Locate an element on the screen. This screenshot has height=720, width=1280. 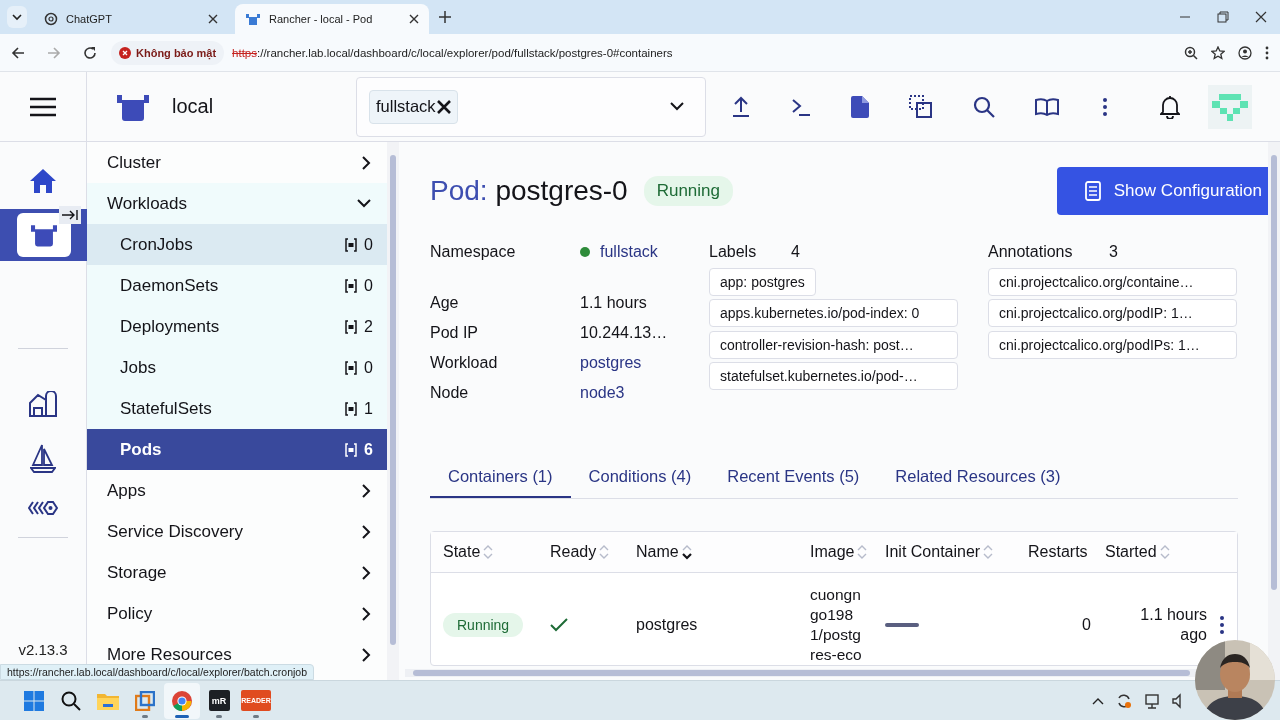
running-indicator is located at coordinates (182, 716).